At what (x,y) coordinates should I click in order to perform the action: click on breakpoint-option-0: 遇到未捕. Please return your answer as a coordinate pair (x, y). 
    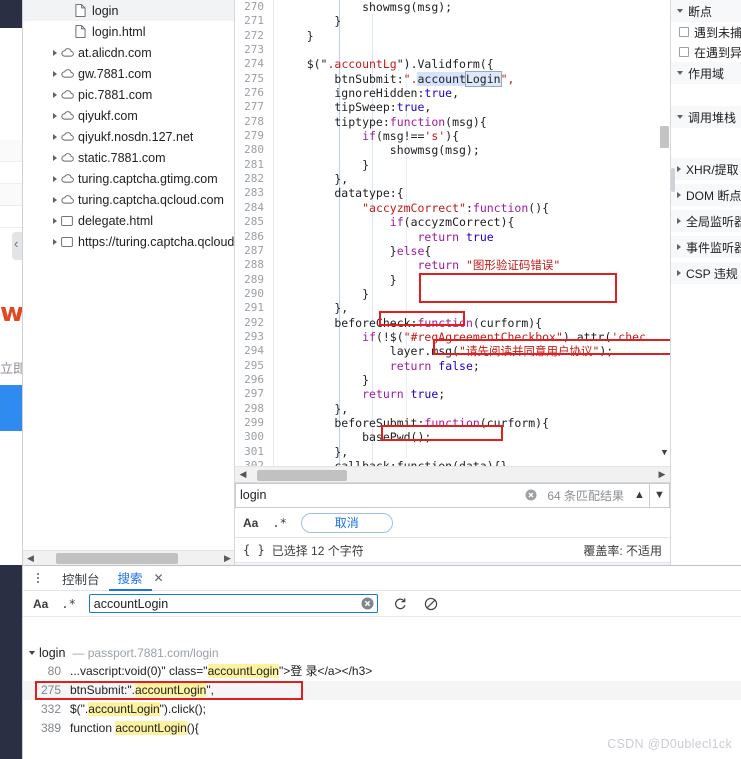
    Looking at the image, I should click on (706, 32).